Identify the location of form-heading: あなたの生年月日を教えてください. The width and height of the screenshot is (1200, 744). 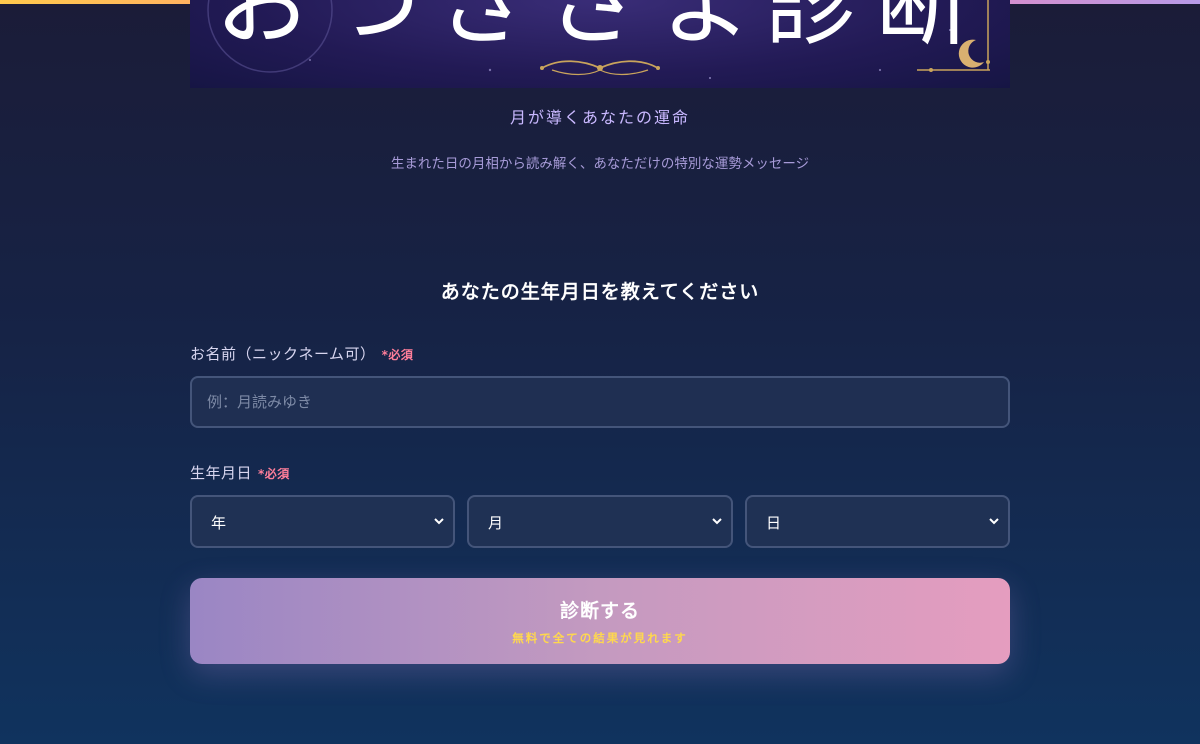
(600, 292).